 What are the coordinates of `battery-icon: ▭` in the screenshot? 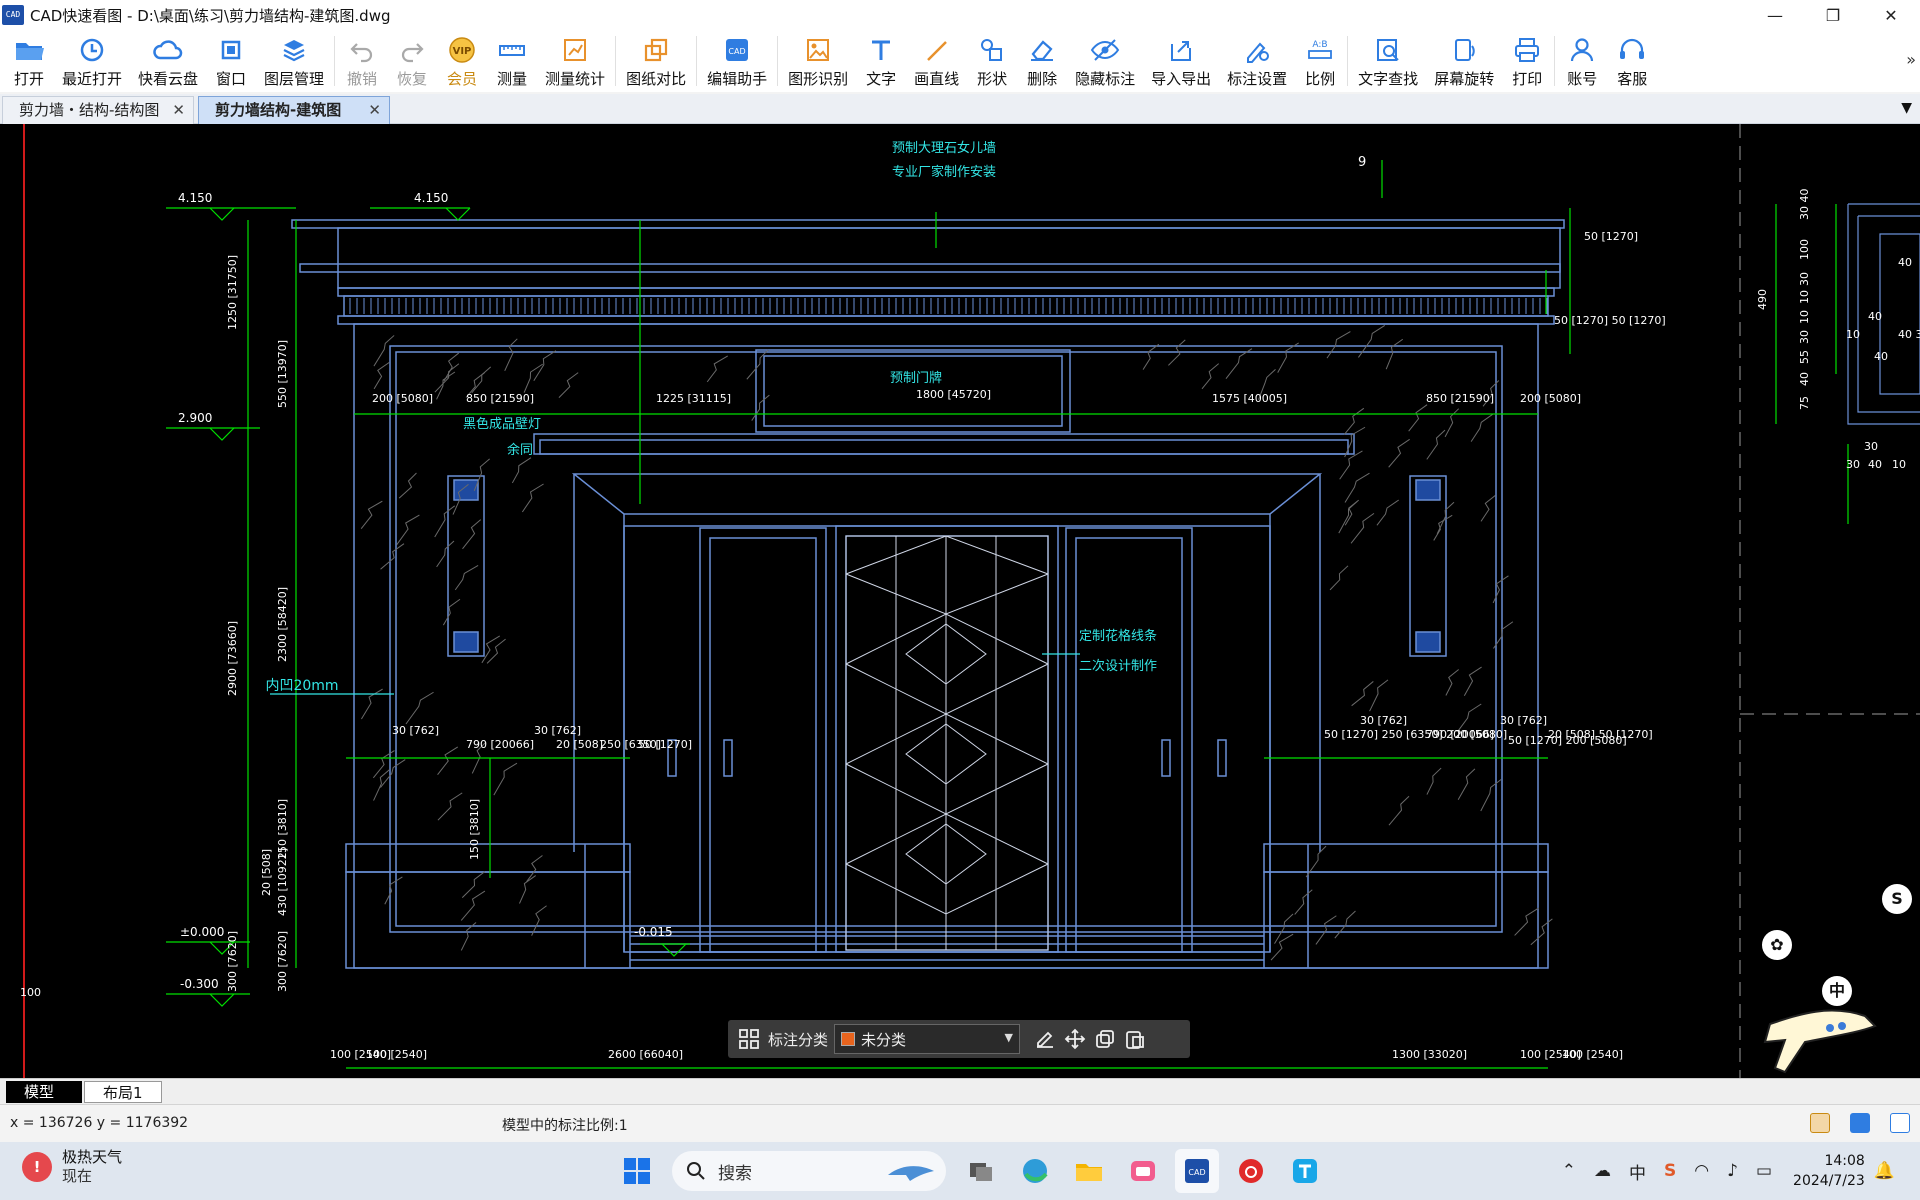 It's located at (1764, 1171).